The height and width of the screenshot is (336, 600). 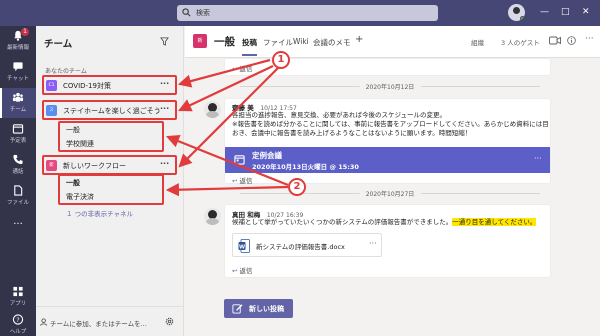 I want to click on tab-files: ファイル, so click(x=278, y=42).